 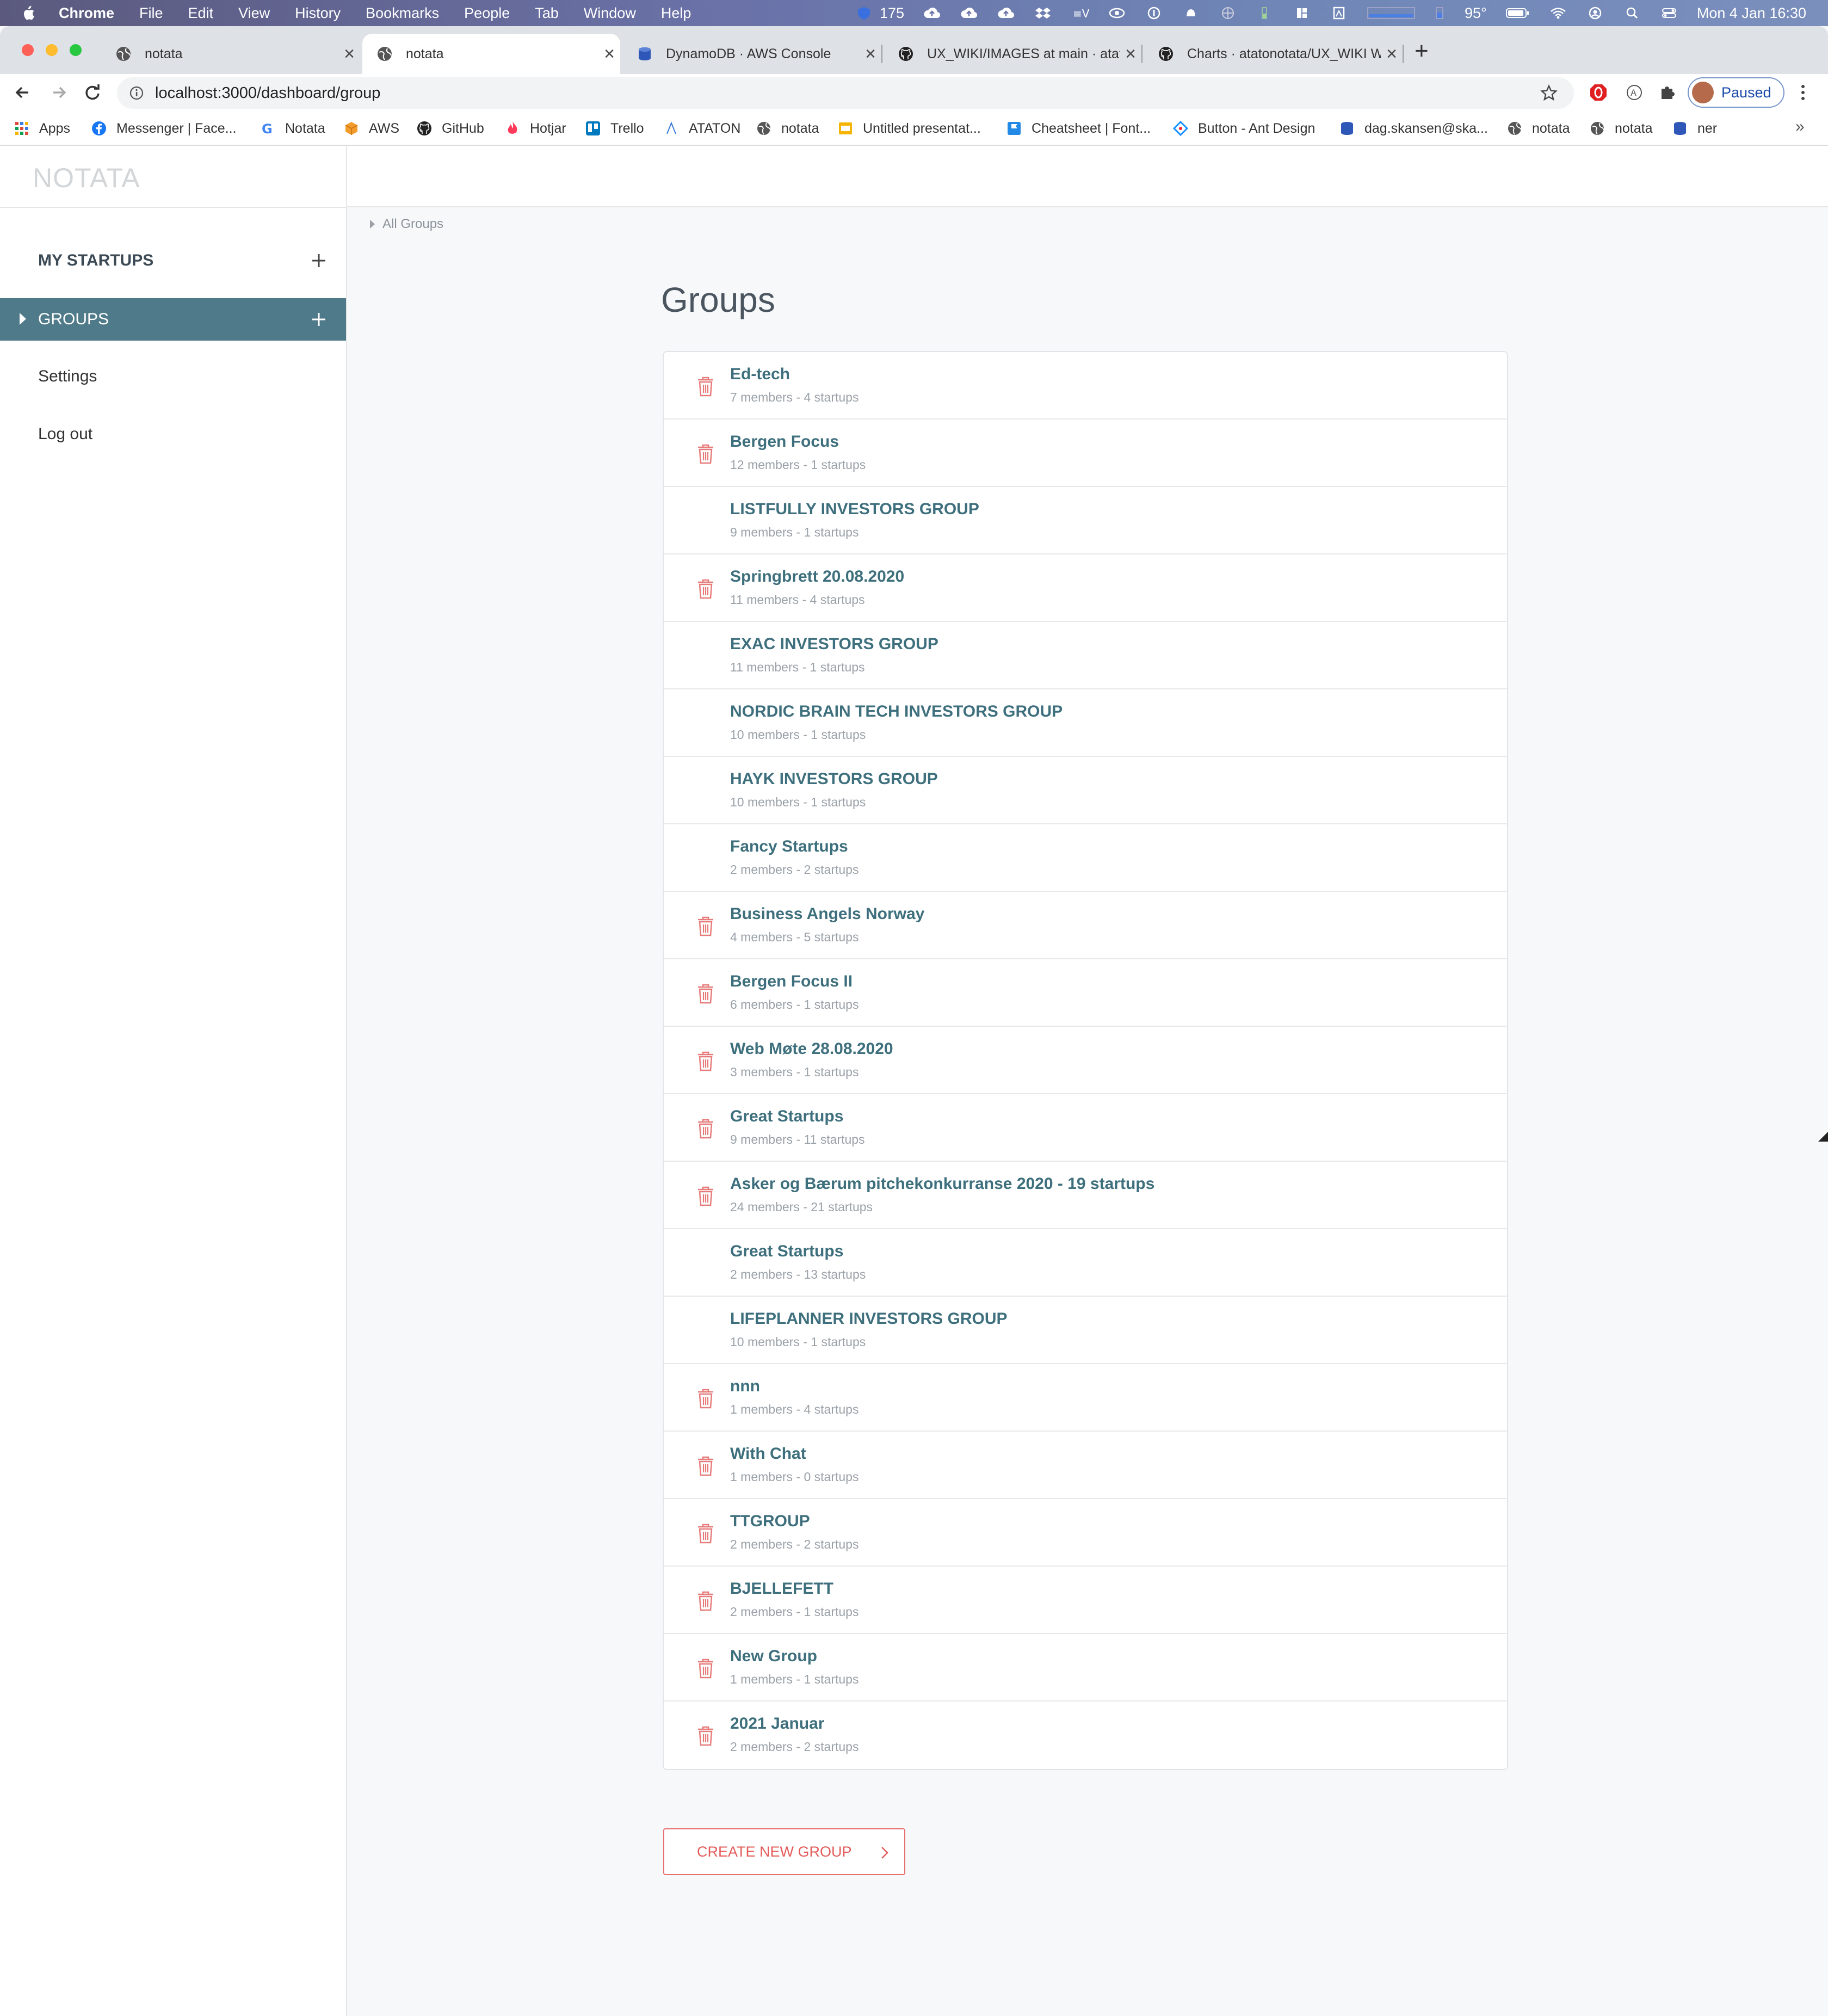 I want to click on spotlight-search-icon, so click(x=1632, y=13).